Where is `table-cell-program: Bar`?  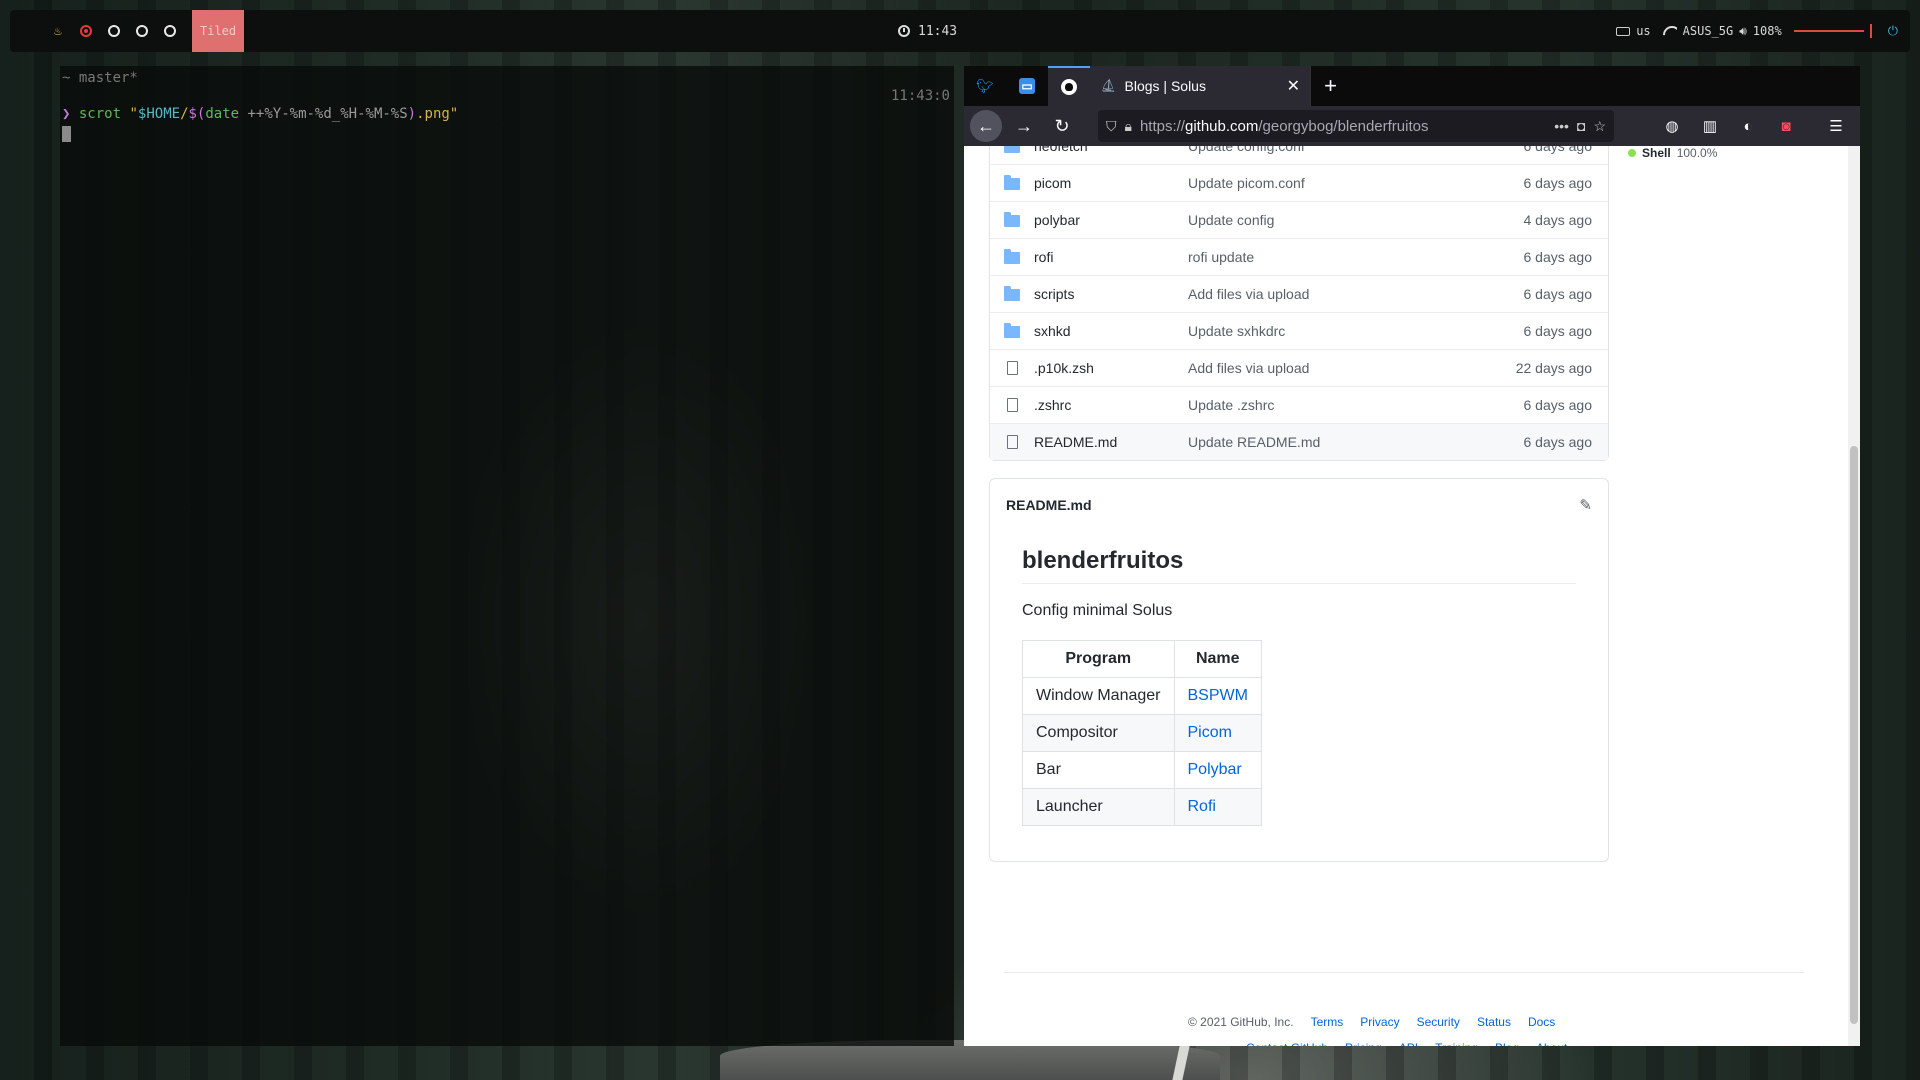 table-cell-program: Bar is located at coordinates (1098, 770).